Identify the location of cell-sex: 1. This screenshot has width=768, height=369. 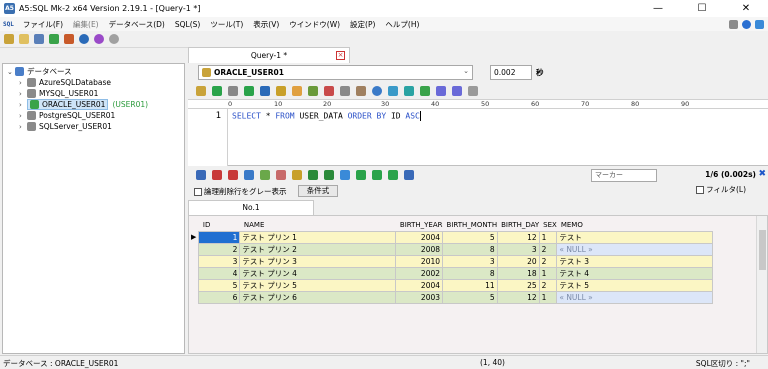
(548, 273).